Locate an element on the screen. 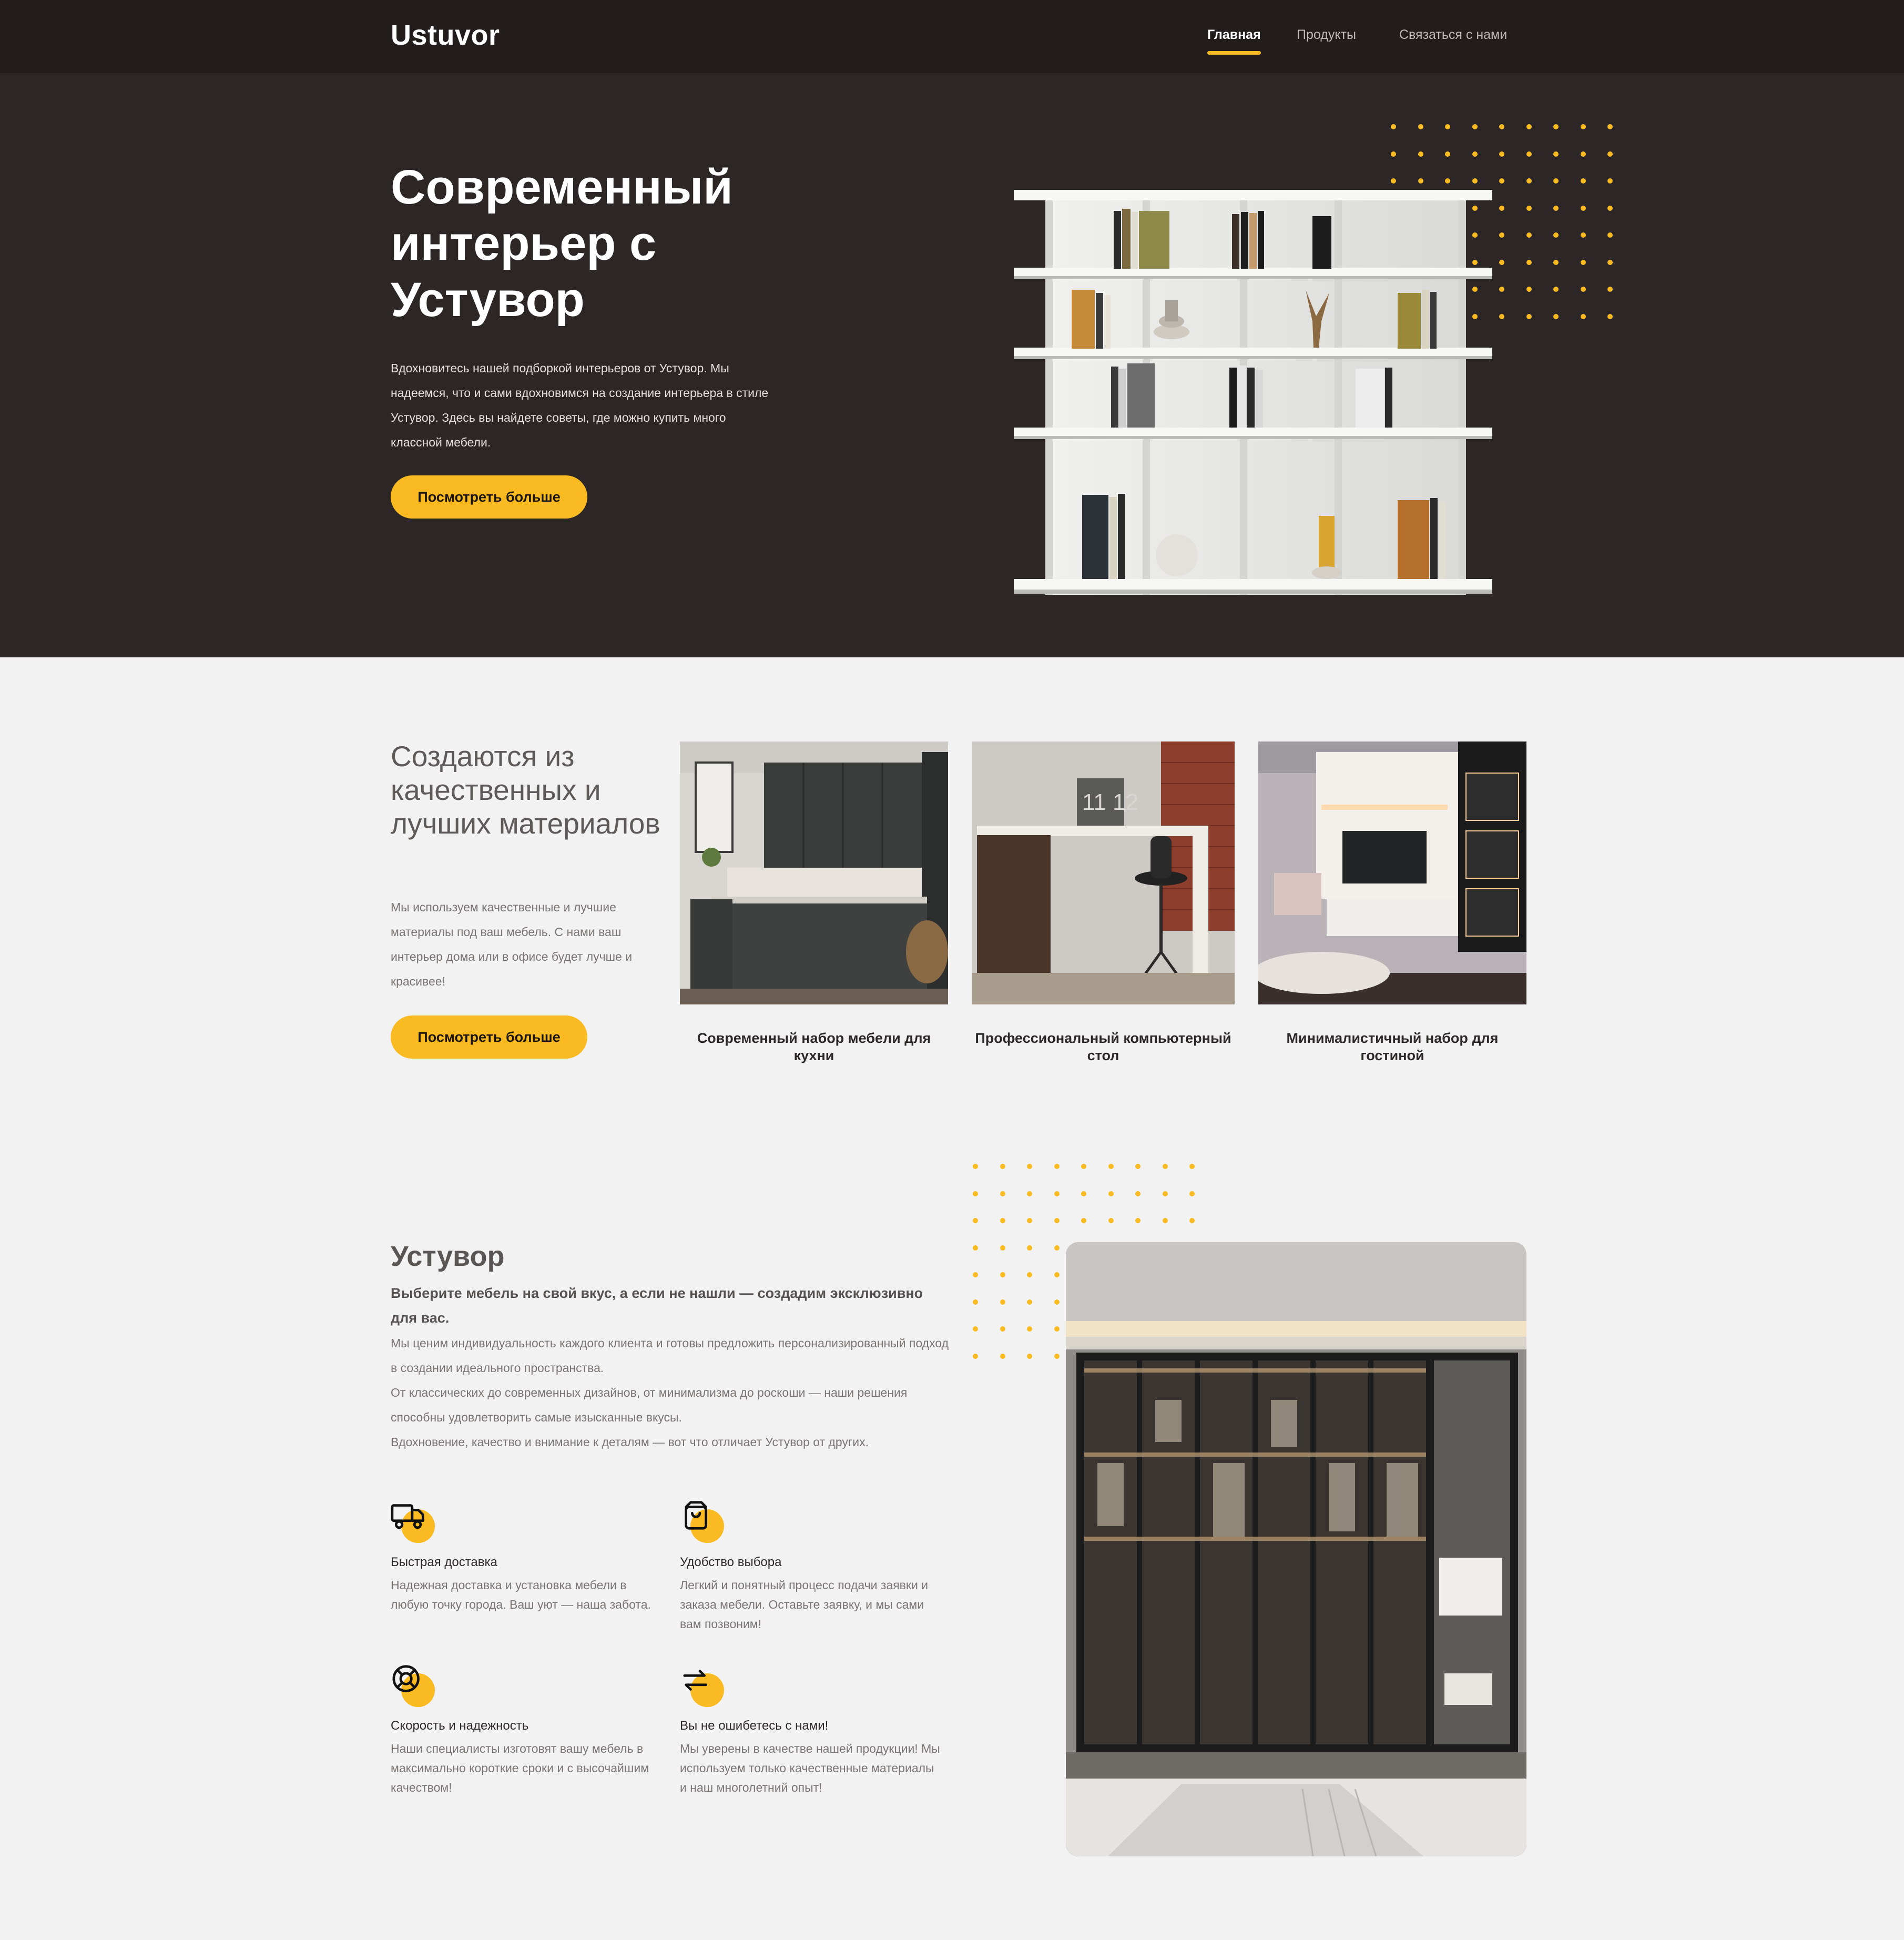 The width and height of the screenshot is (1904, 1940). feature-title: Вы не ошибетесь с нами! is located at coordinates (754, 1726).